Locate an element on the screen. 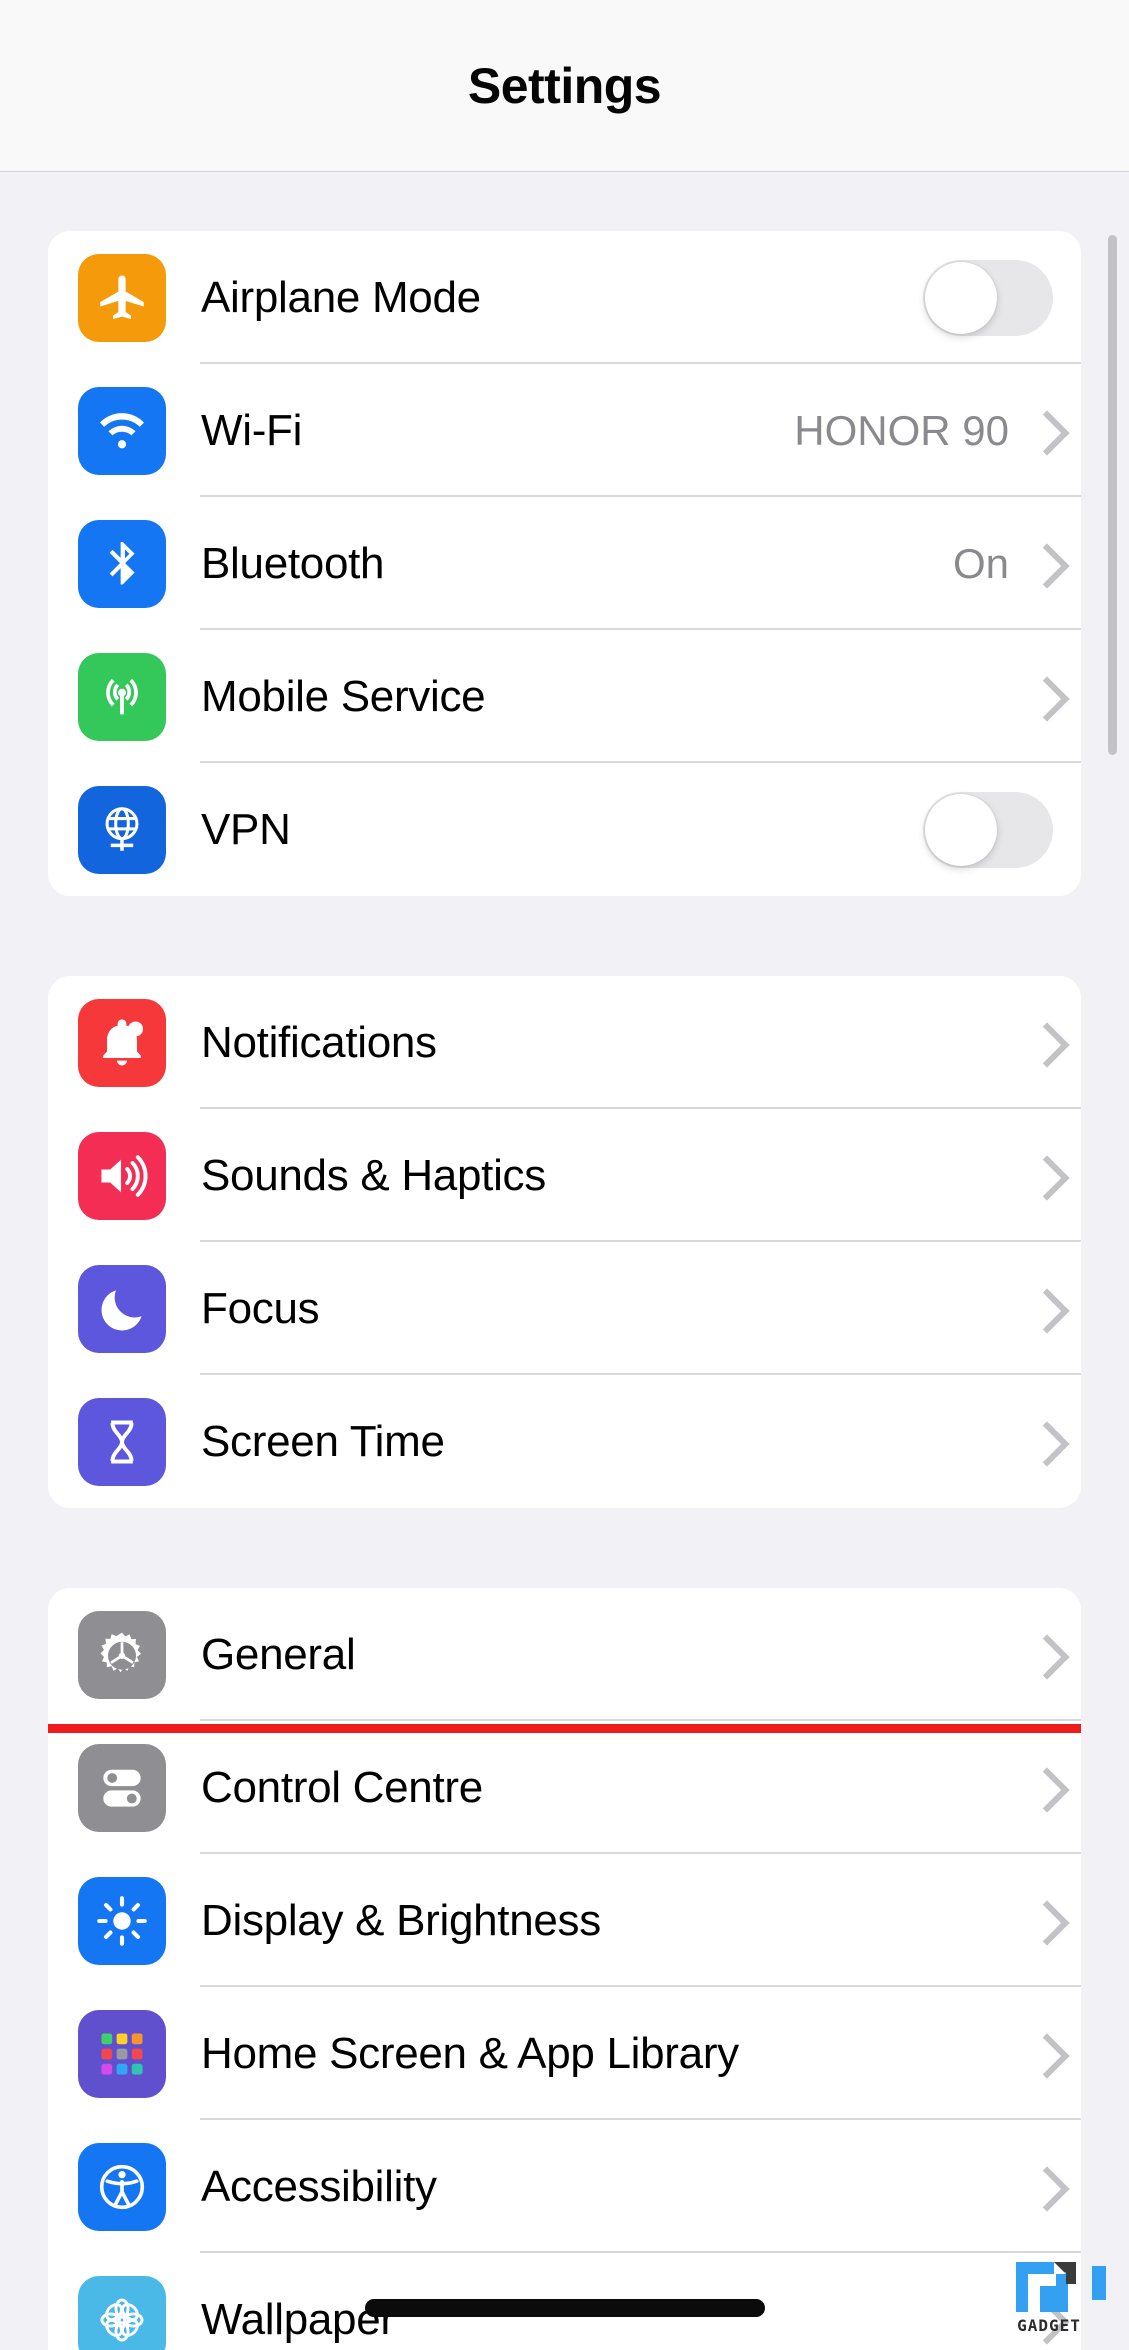  bell-icon is located at coordinates (122, 1042).